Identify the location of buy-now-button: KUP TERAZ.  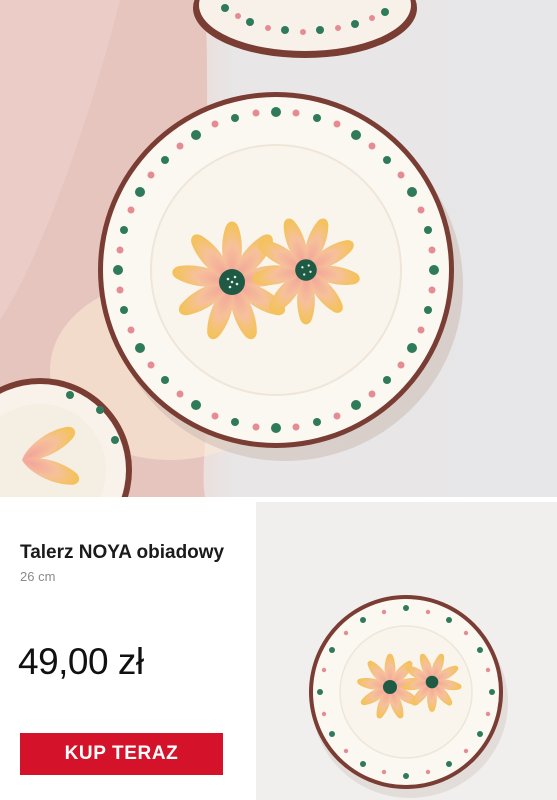
(121, 754).